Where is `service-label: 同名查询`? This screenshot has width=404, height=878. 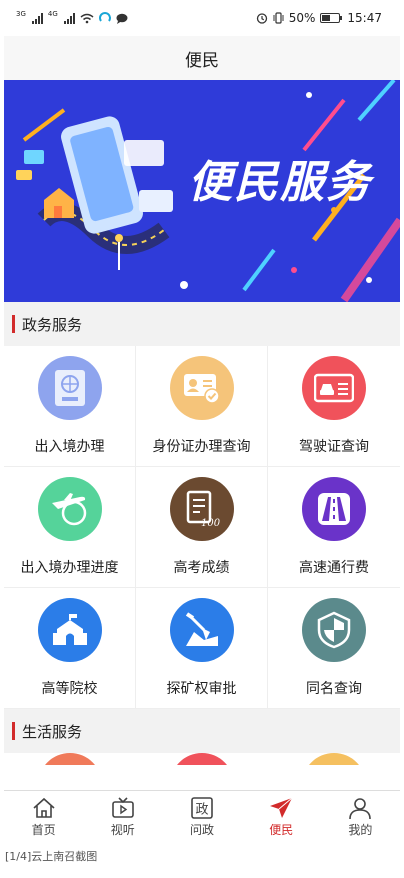
service-label: 同名查询 is located at coordinates (334, 689).